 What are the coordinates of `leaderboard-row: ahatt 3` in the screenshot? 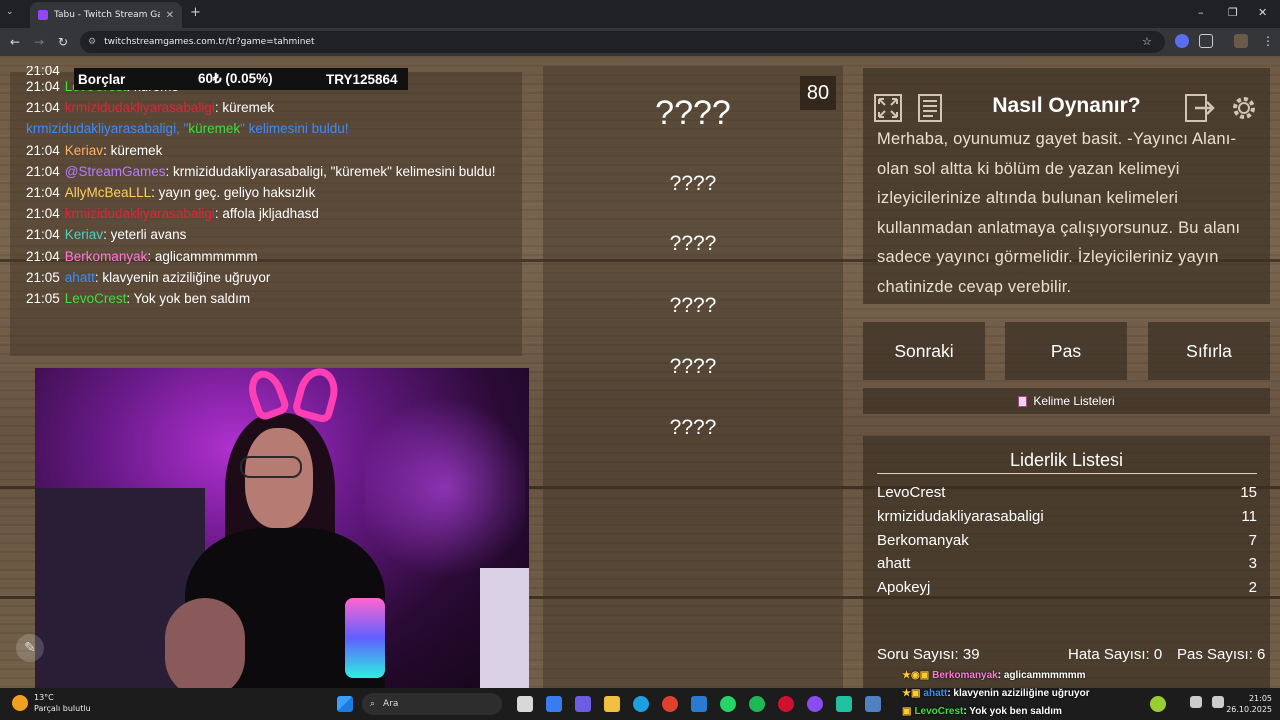 It's located at (1067, 563).